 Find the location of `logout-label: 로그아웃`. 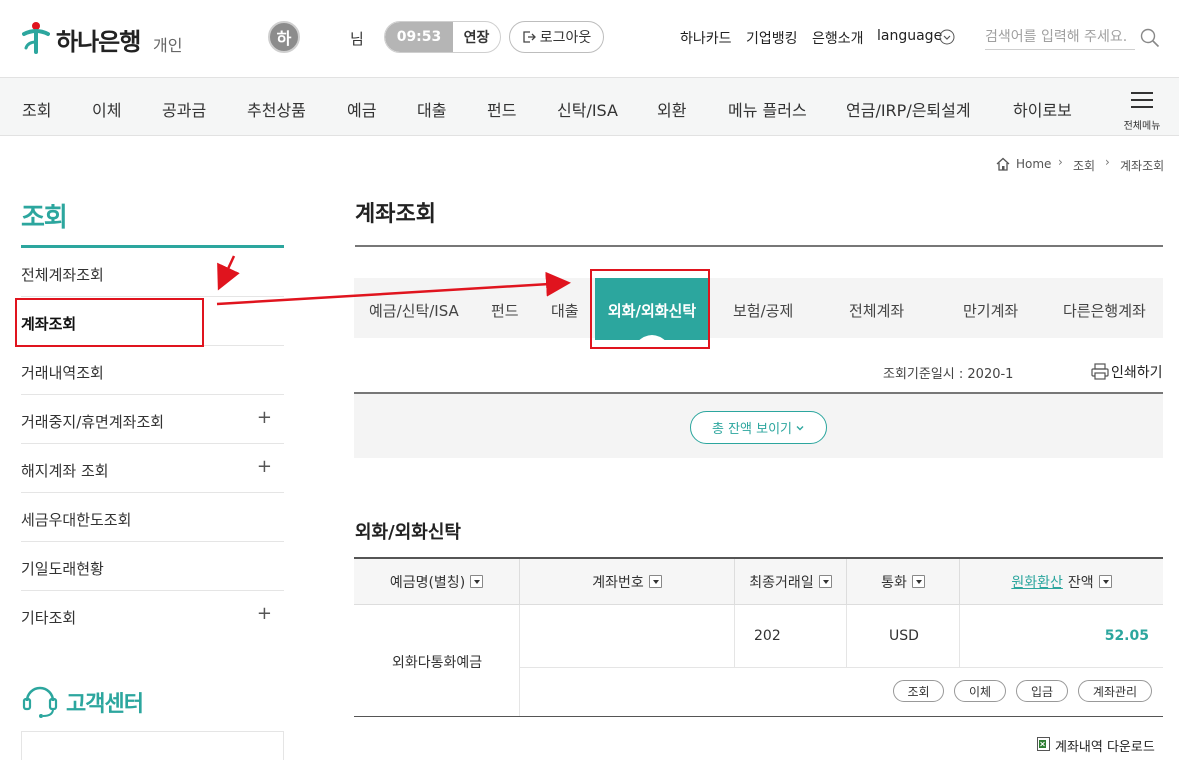

logout-label: 로그아웃 is located at coordinates (565, 38).